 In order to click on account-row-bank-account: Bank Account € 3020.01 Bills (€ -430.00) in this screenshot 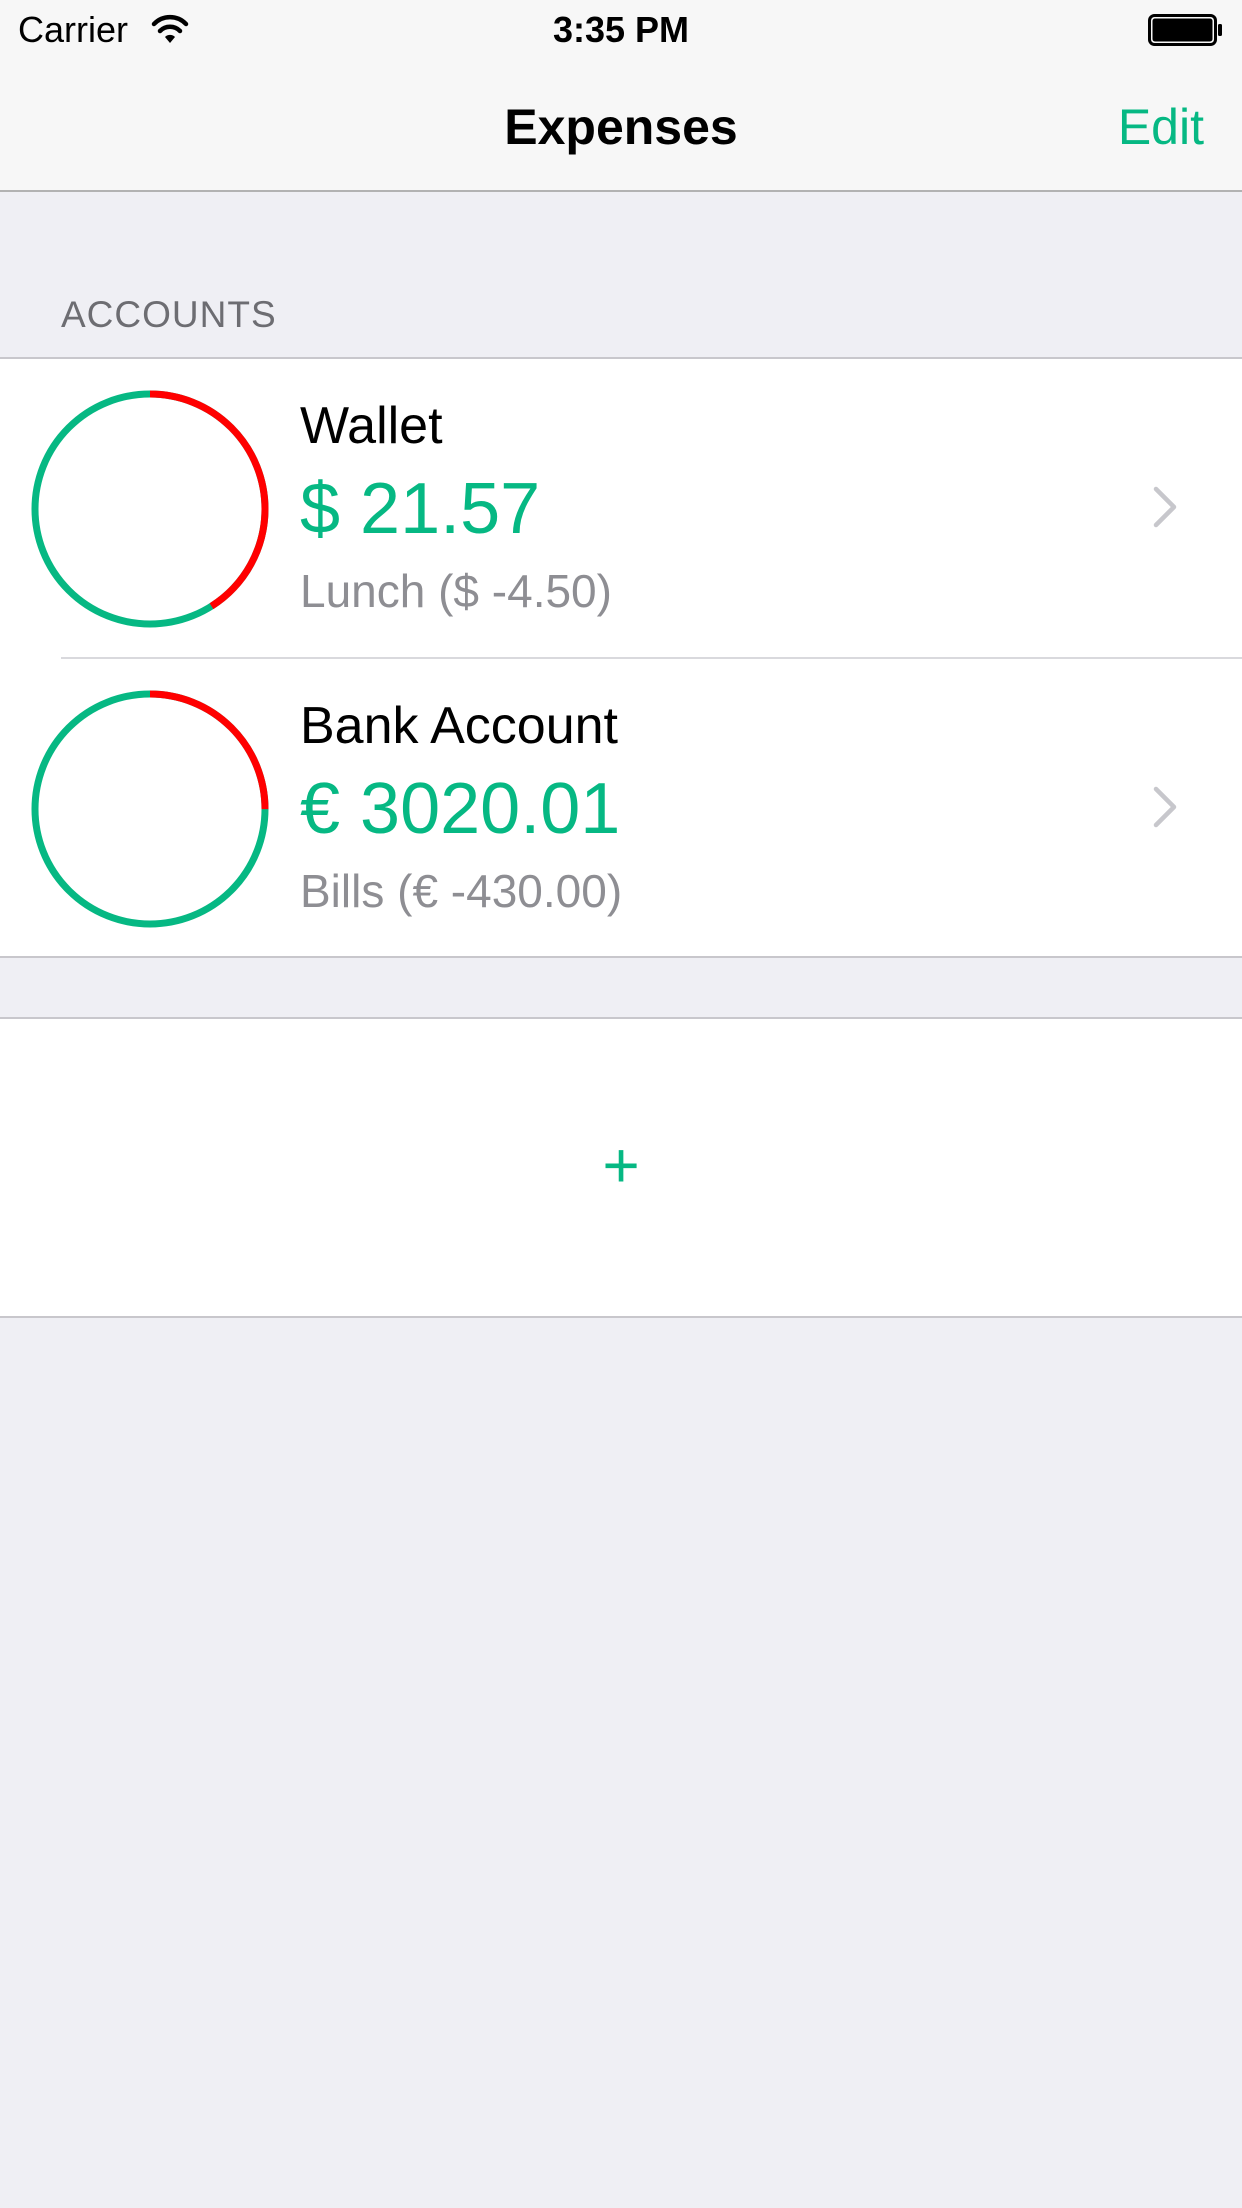, I will do `click(621, 808)`.